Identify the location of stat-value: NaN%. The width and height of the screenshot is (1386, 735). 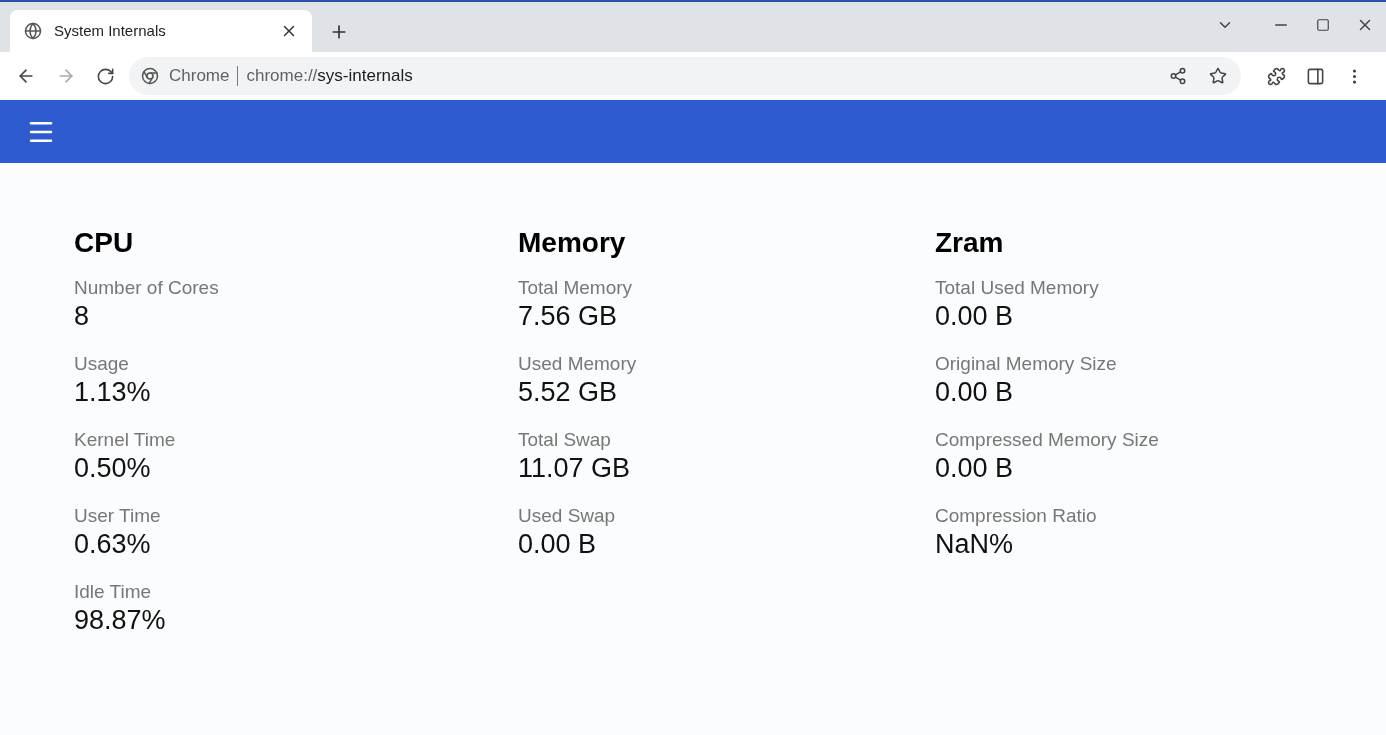
(974, 544).